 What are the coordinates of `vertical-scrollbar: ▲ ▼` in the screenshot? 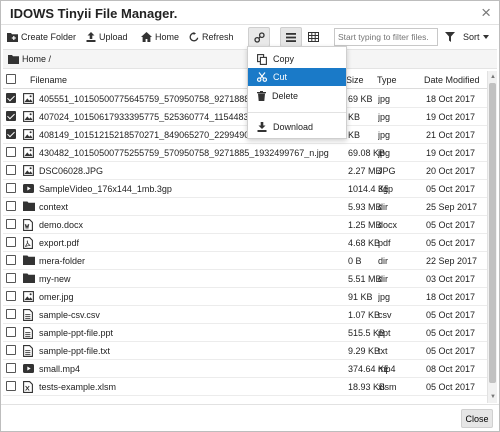 It's located at (492, 237).